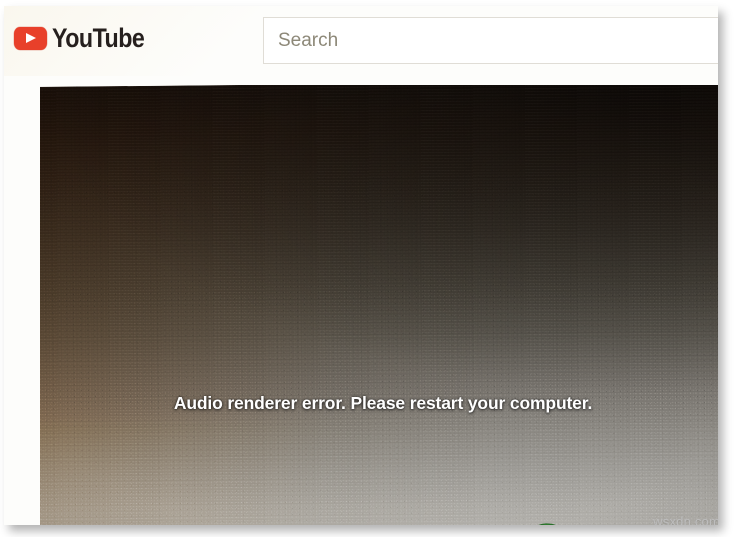 This screenshot has width=736, height=537. Describe the element at coordinates (685, 519) in the screenshot. I see `site-credit-watermark: wsxdn.com` at that location.